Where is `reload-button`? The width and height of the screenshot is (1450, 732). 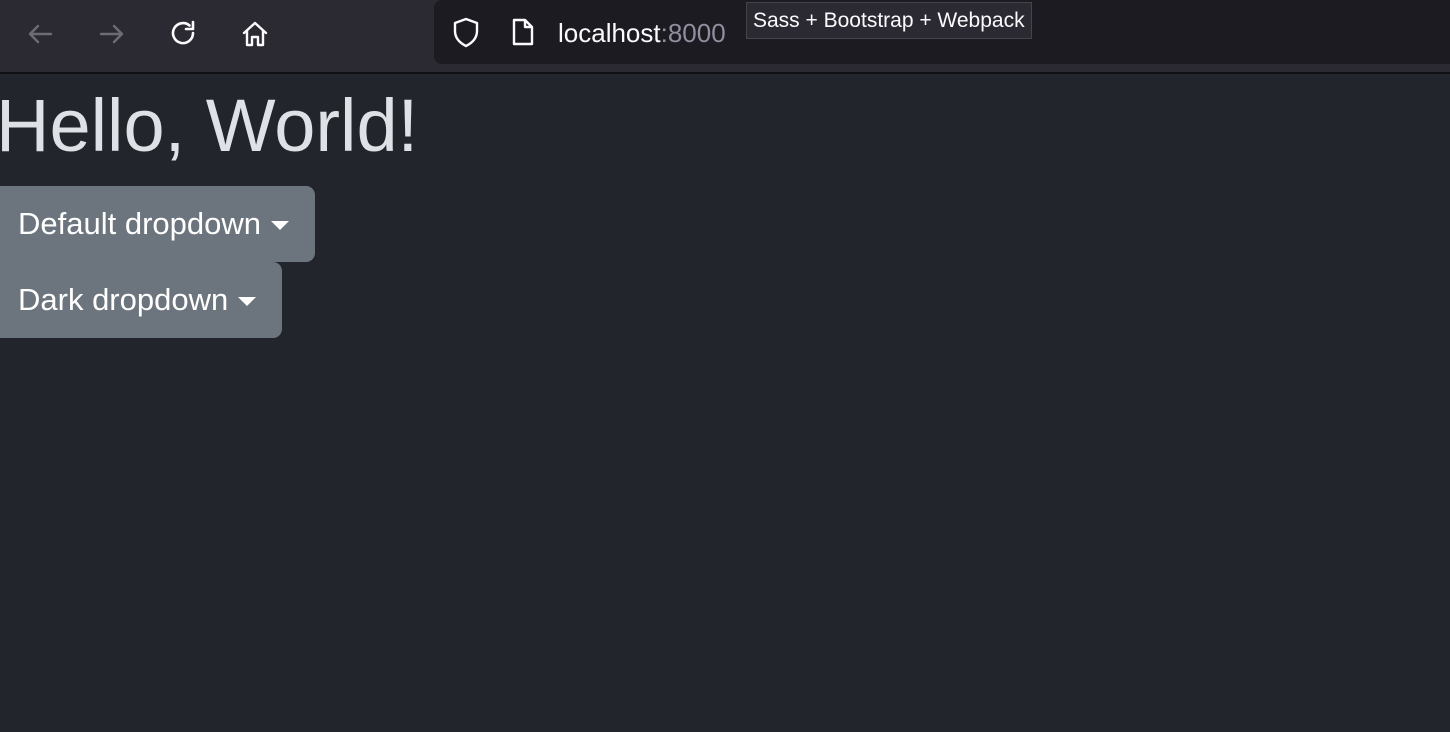
reload-button is located at coordinates (184, 34).